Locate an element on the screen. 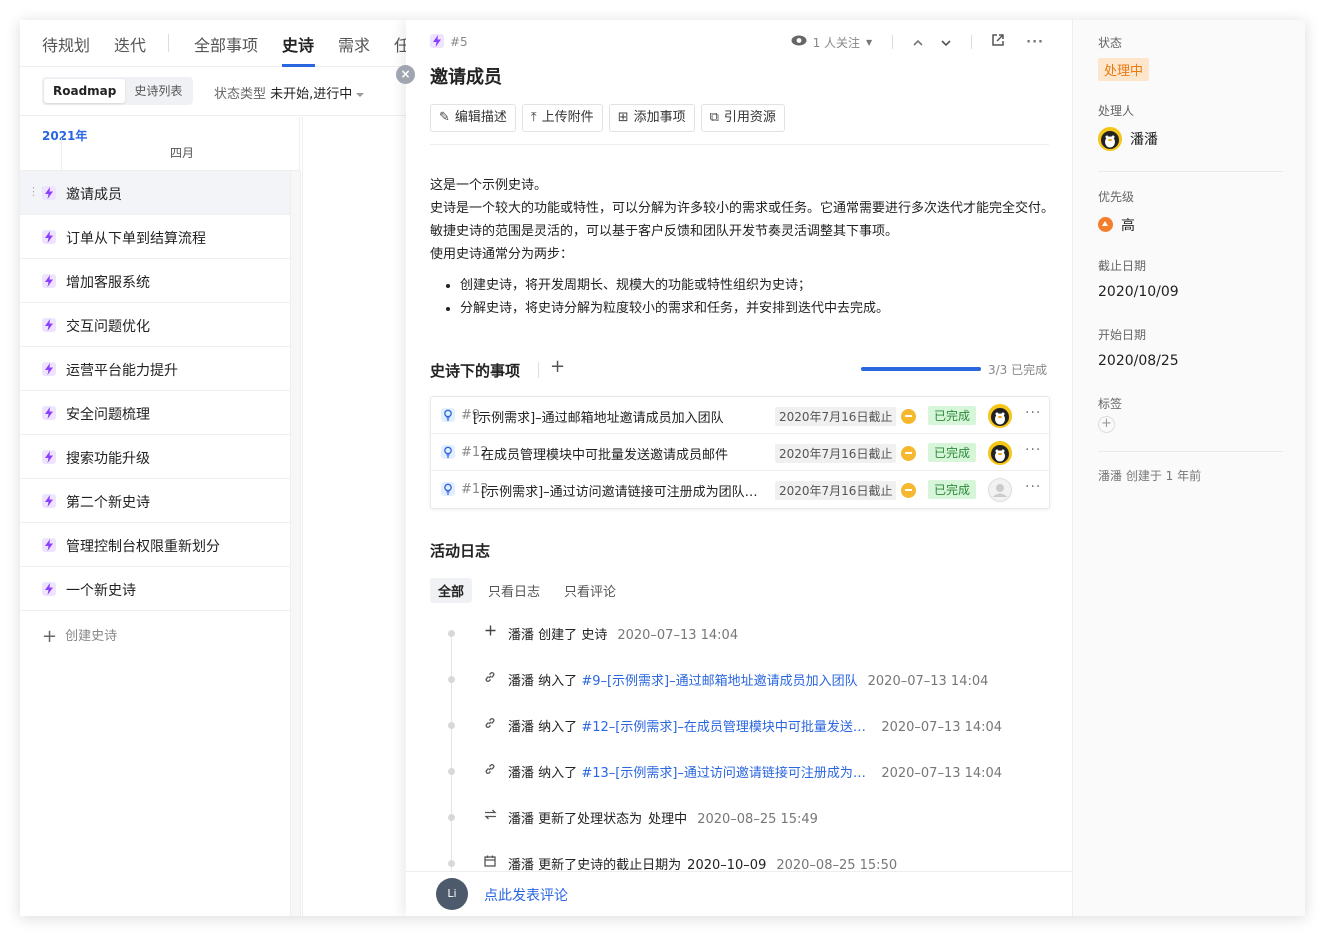  priority-field: 高 is located at coordinates (1116, 225).